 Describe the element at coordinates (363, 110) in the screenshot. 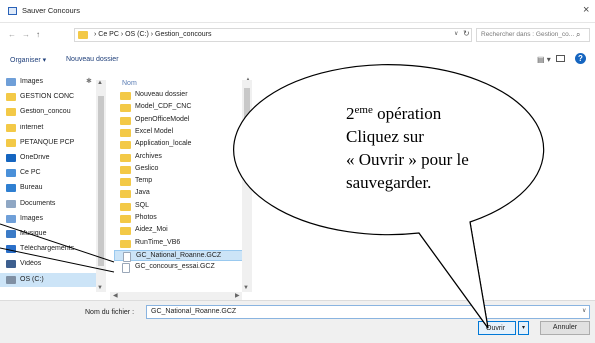

I see `callout-superscript: eme` at that location.